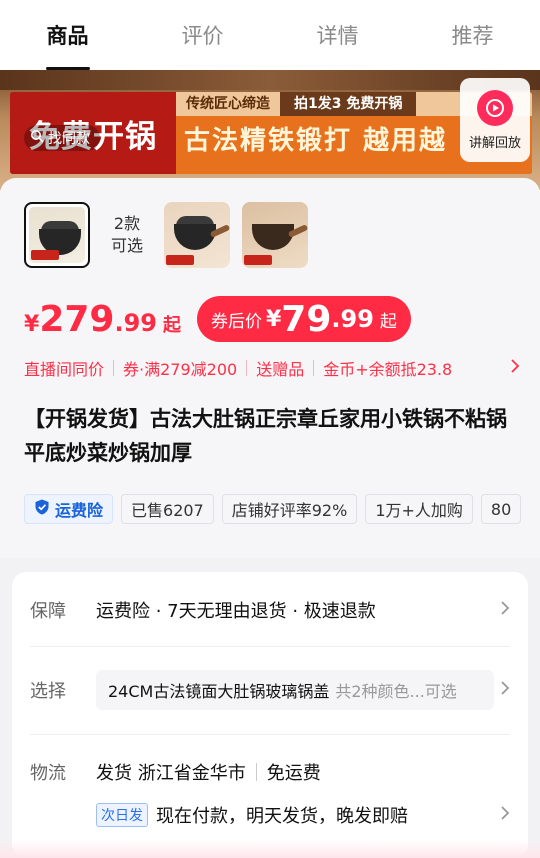 This screenshot has width=540, height=858. I want to click on tab-reviews: 评价, so click(202, 35).